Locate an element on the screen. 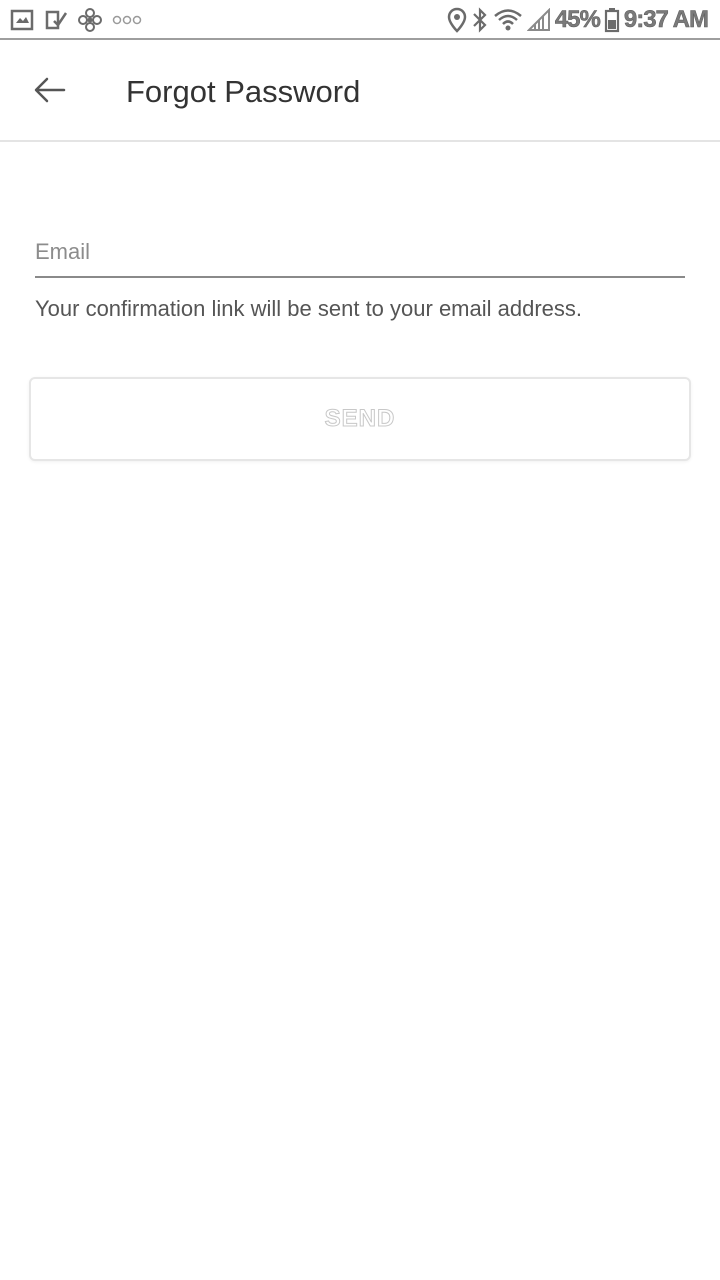  send-button: SEND is located at coordinates (360, 419).